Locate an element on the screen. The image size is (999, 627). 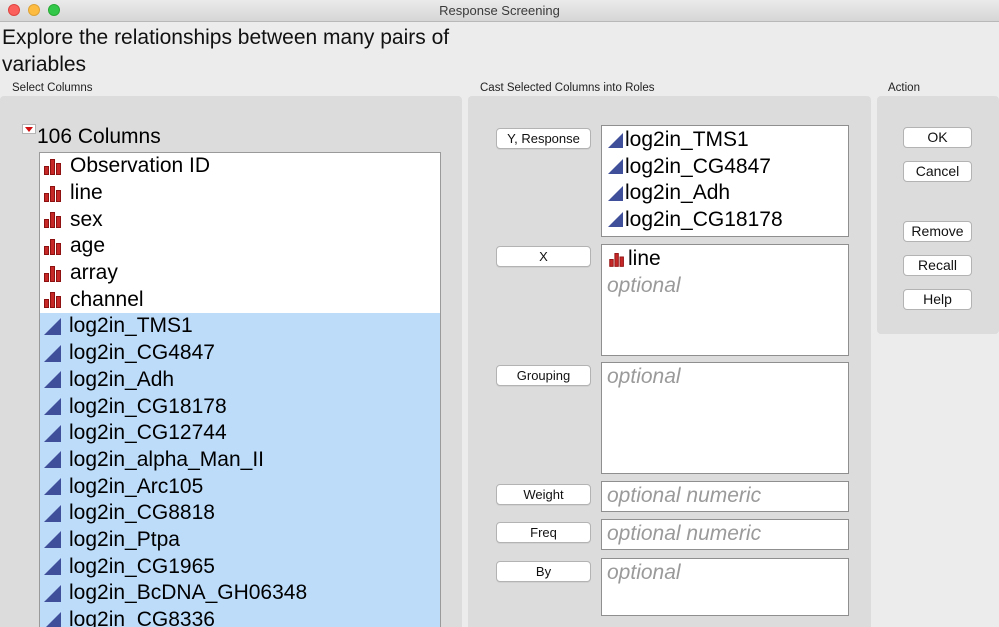
y-response-button: Y, Response is located at coordinates (543, 138).